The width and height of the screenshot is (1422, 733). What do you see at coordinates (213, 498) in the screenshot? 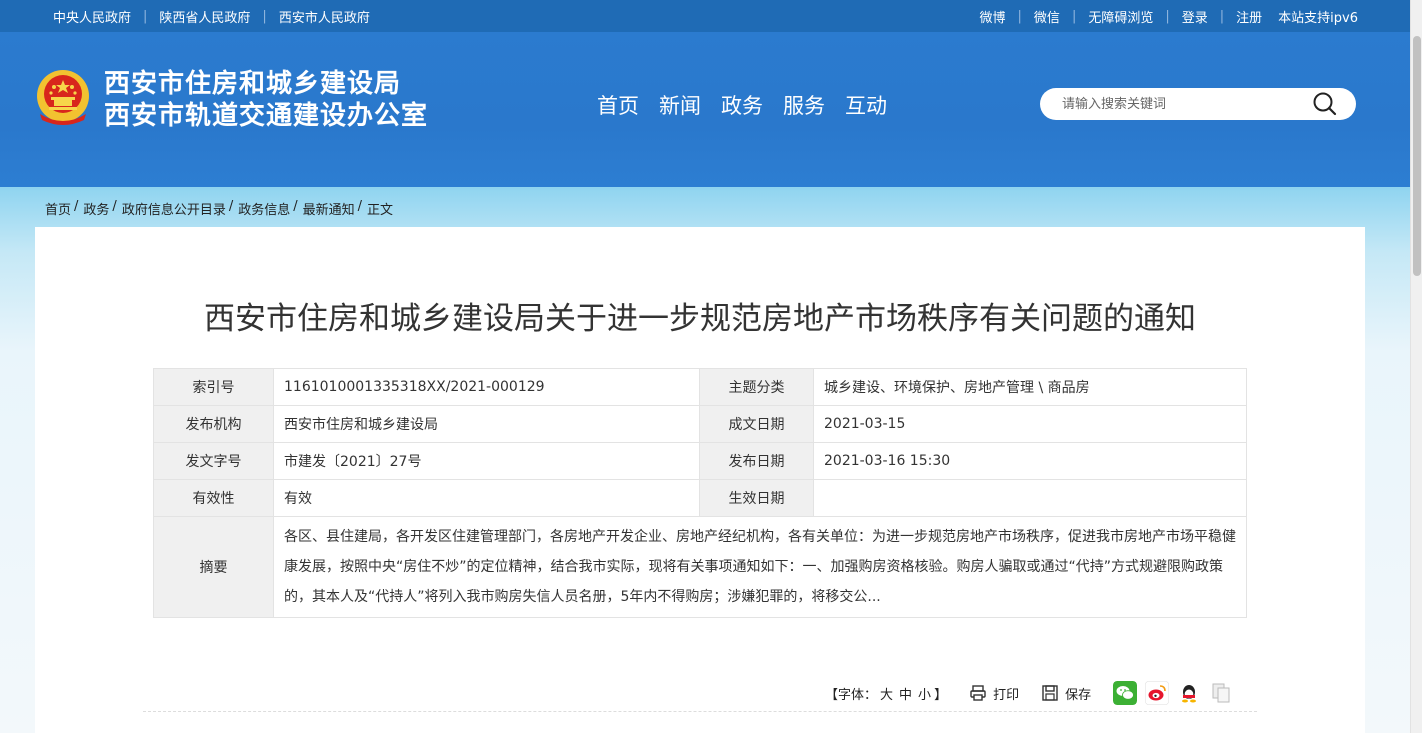
I see `validity-label: 有效性` at bounding box center [213, 498].